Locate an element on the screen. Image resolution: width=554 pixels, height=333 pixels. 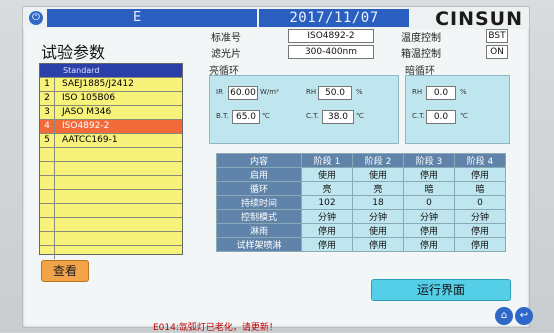
ct-value: 38.0 is located at coordinates (338, 117).